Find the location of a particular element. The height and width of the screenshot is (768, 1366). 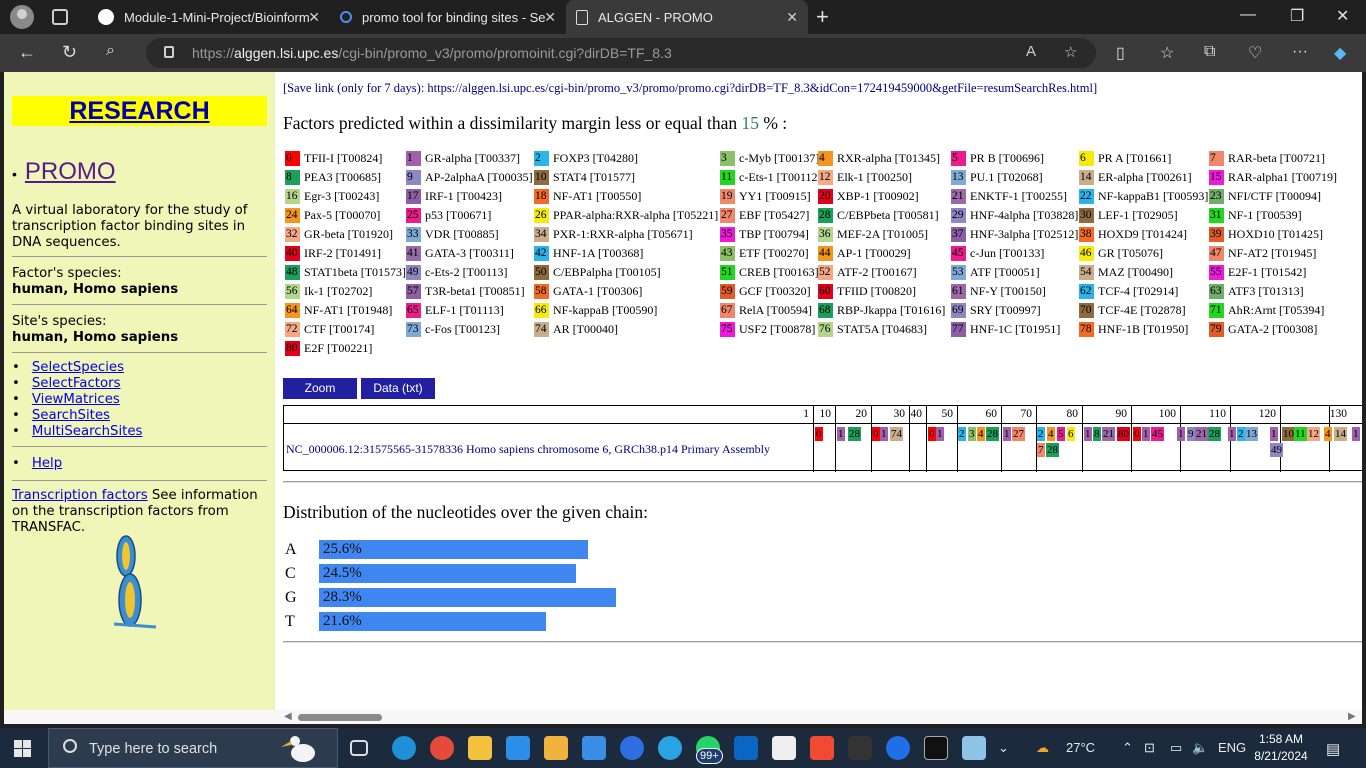

edge-icon is located at coordinates (404, 748).